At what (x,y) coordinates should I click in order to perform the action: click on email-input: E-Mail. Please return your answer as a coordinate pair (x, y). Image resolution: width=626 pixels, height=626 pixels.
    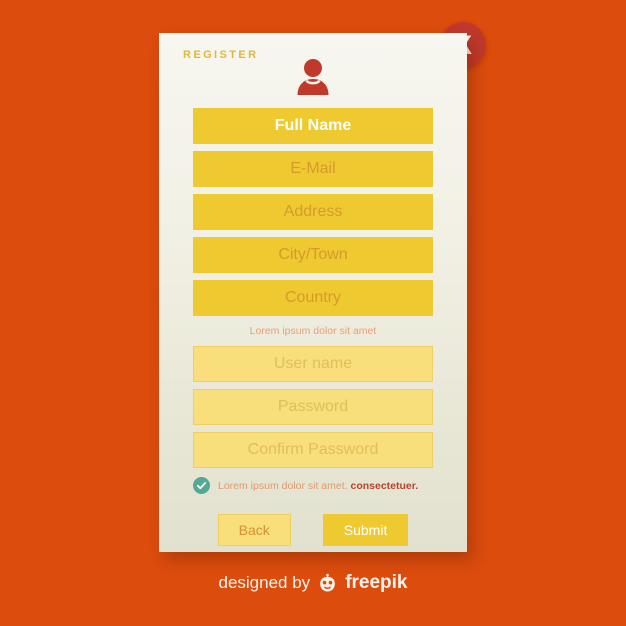
    Looking at the image, I should click on (313, 169).